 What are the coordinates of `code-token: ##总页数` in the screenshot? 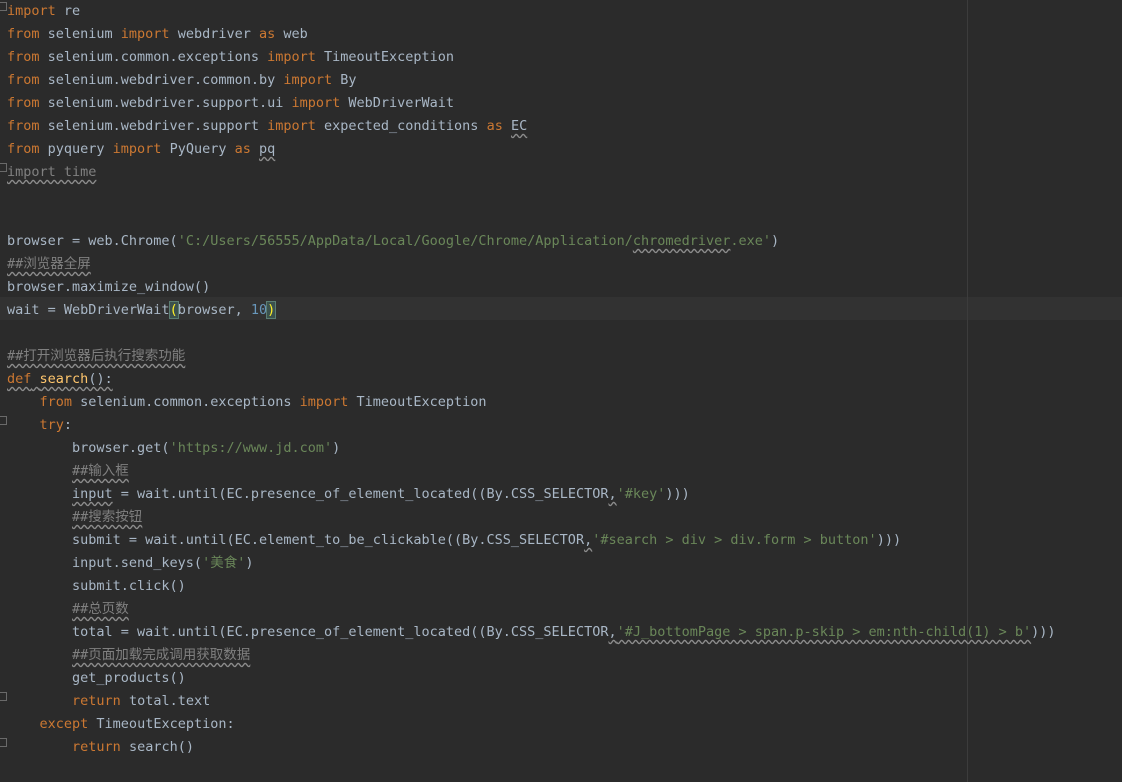 It's located at (100, 609).